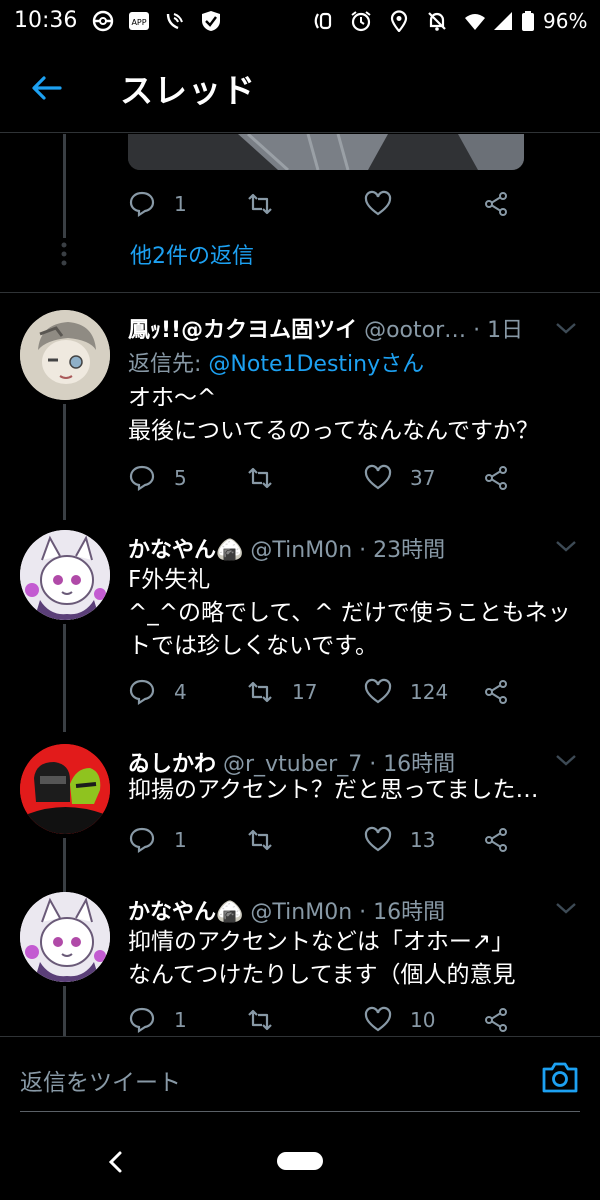 This screenshot has width=600, height=1200. I want to click on reply-to-mention: @Note1Destinyさん, so click(316, 364).